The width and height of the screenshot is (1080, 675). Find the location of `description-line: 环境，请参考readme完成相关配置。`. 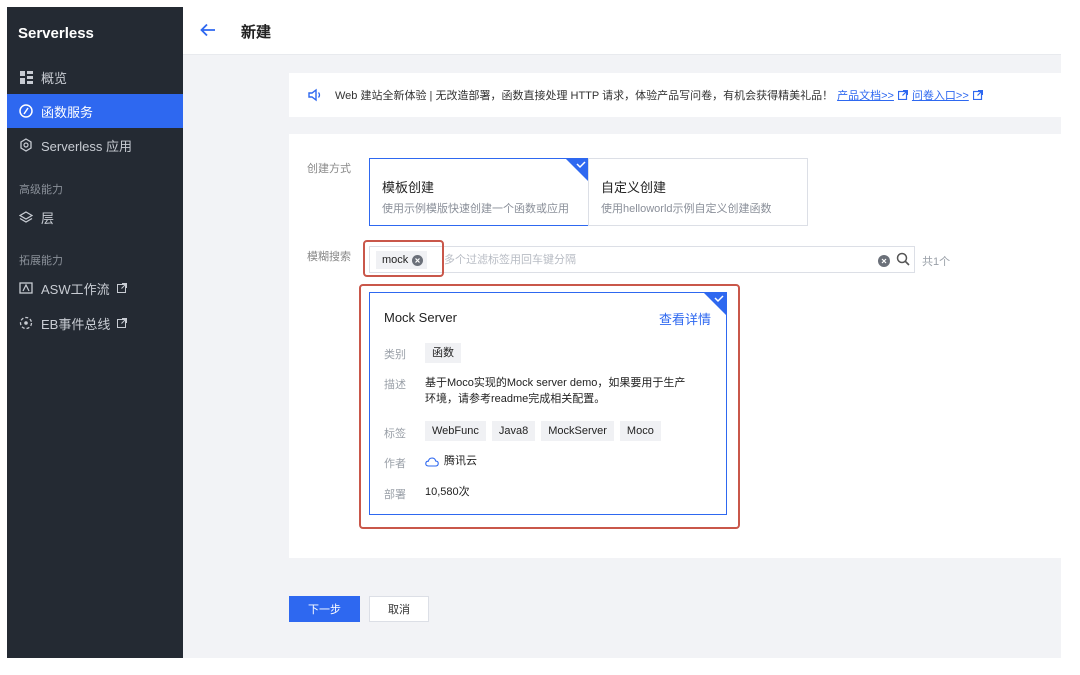

description-line: 环境，请参考readme完成相关配置。 is located at coordinates (555, 399).